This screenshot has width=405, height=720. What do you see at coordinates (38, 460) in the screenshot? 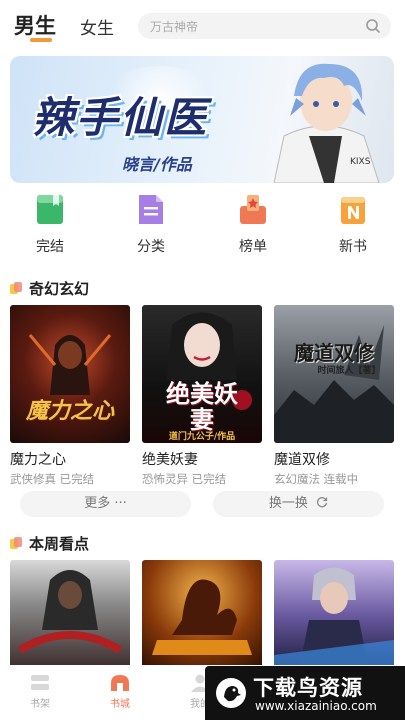
I see `book-title: 魔力之心` at bounding box center [38, 460].